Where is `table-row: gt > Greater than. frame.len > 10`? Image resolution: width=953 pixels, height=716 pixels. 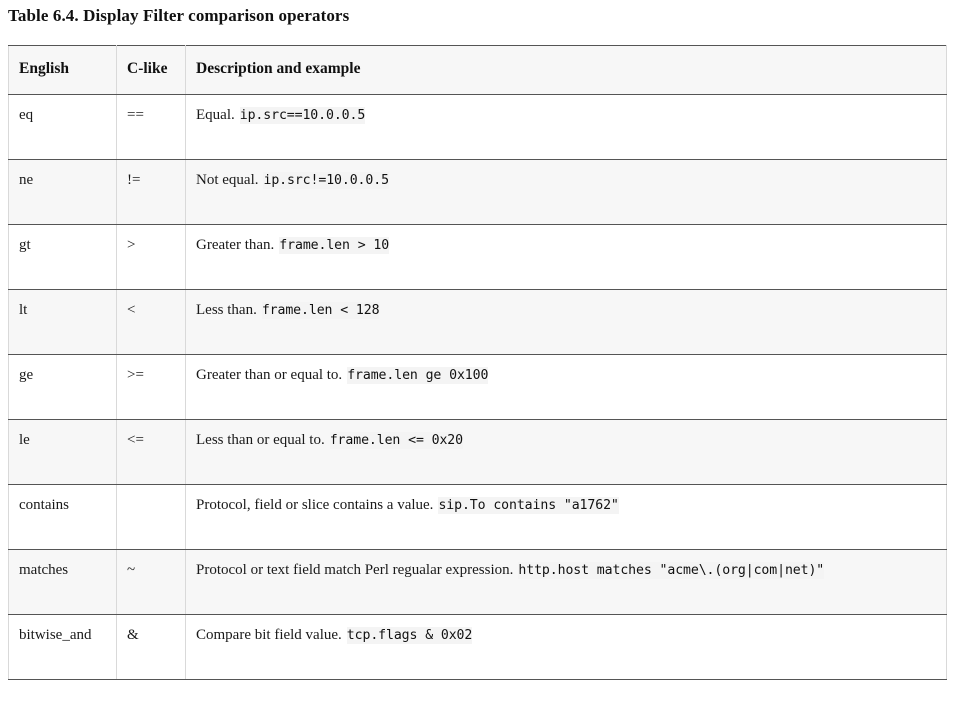
table-row: gt > Greater than. frame.len > 10 is located at coordinates (477, 257).